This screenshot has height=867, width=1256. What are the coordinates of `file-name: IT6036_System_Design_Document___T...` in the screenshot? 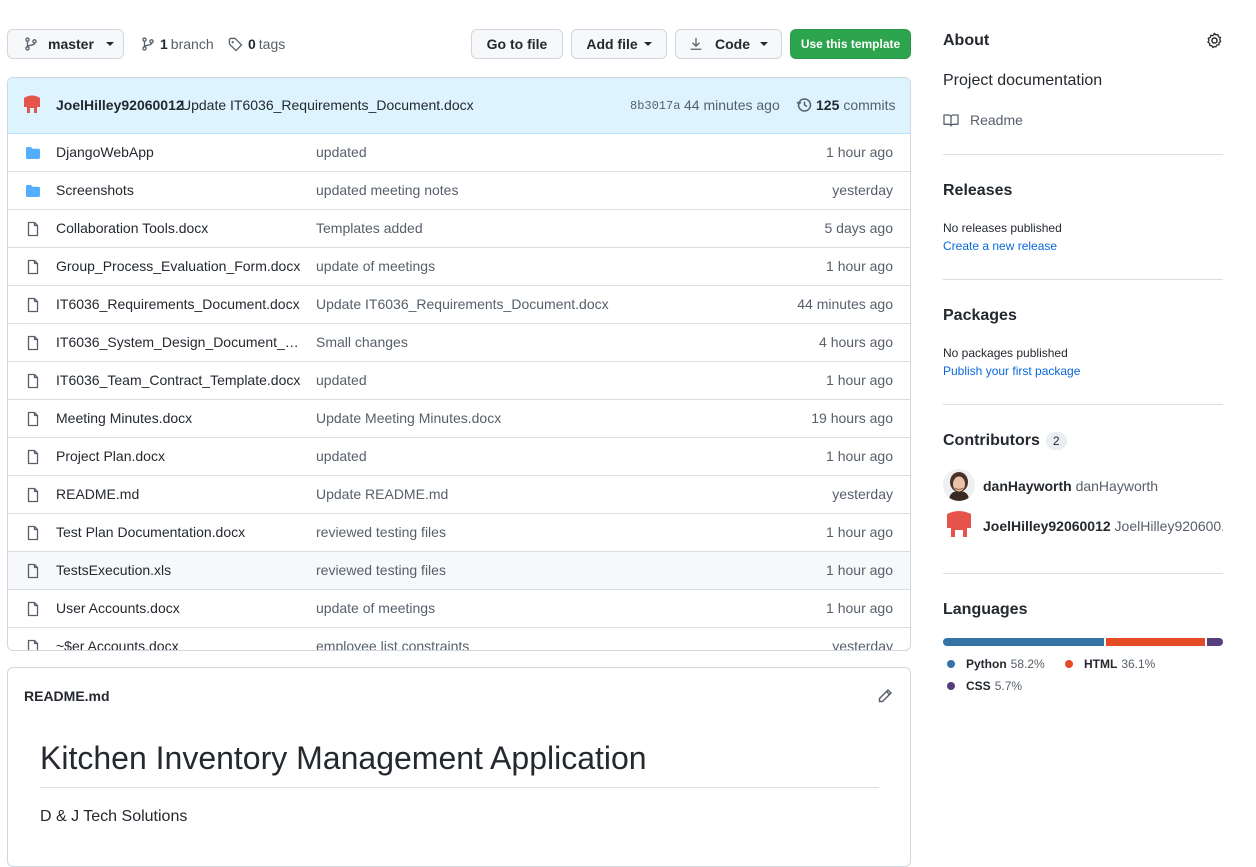 It's located at (181, 342).